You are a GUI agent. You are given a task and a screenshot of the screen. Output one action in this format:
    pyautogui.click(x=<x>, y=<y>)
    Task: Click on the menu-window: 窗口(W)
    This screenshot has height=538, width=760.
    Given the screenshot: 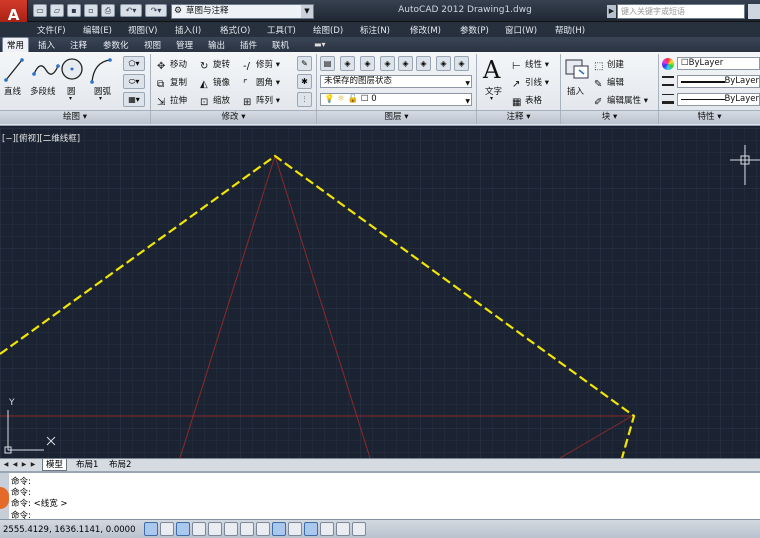 What is the action you would take?
    pyautogui.click(x=521, y=30)
    